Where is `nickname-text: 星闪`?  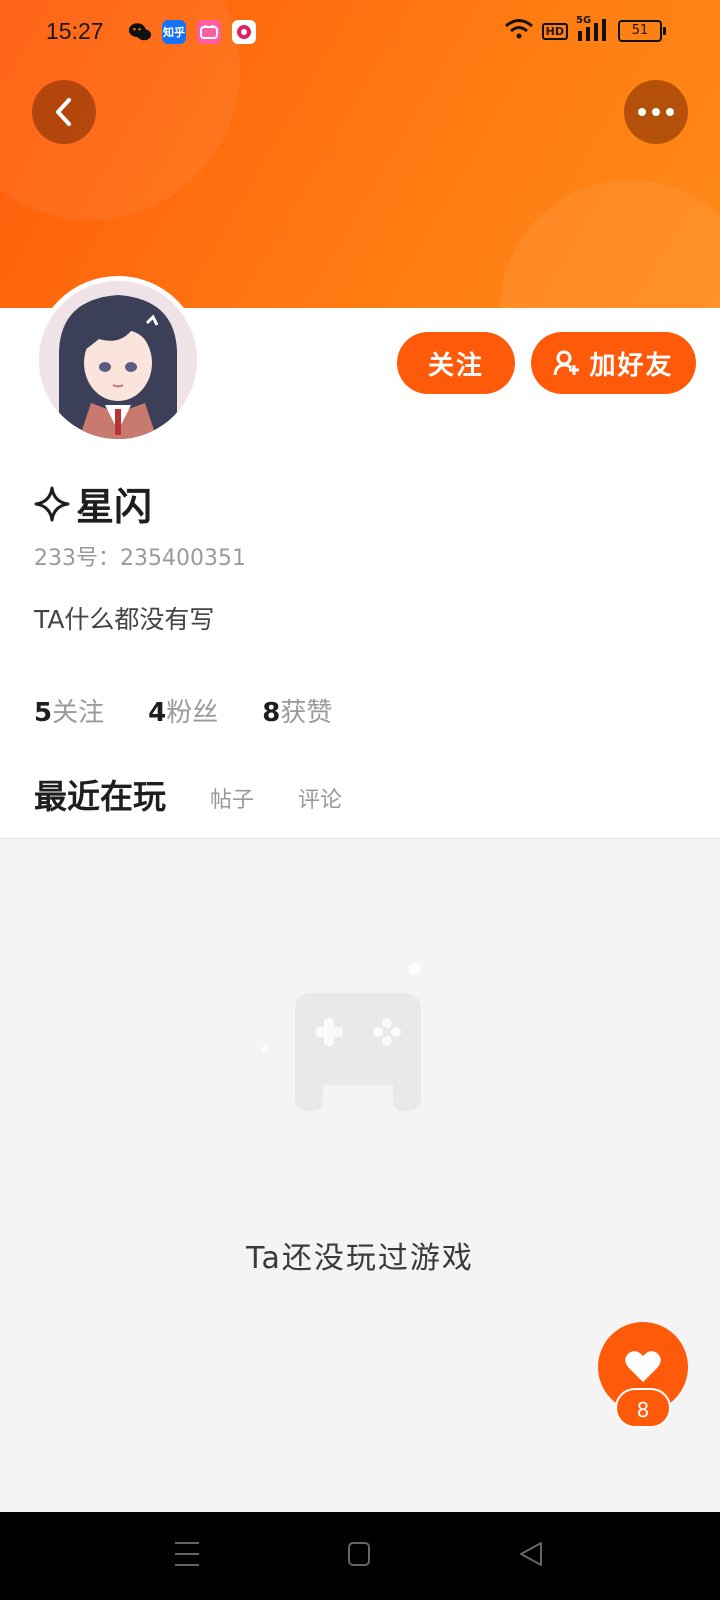 nickname-text: 星闪 is located at coordinates (114, 507).